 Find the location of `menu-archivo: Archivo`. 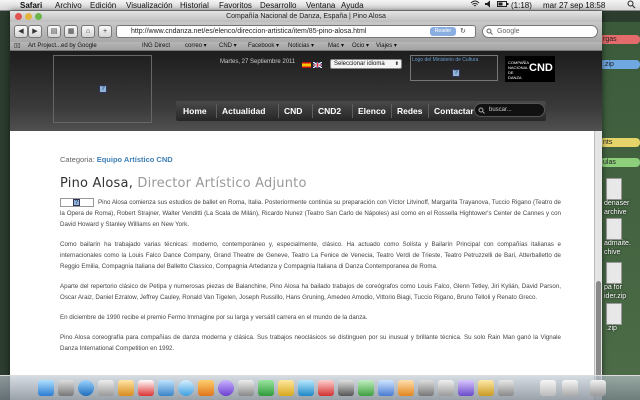

menu-archivo: Archivo is located at coordinates (68, 5).